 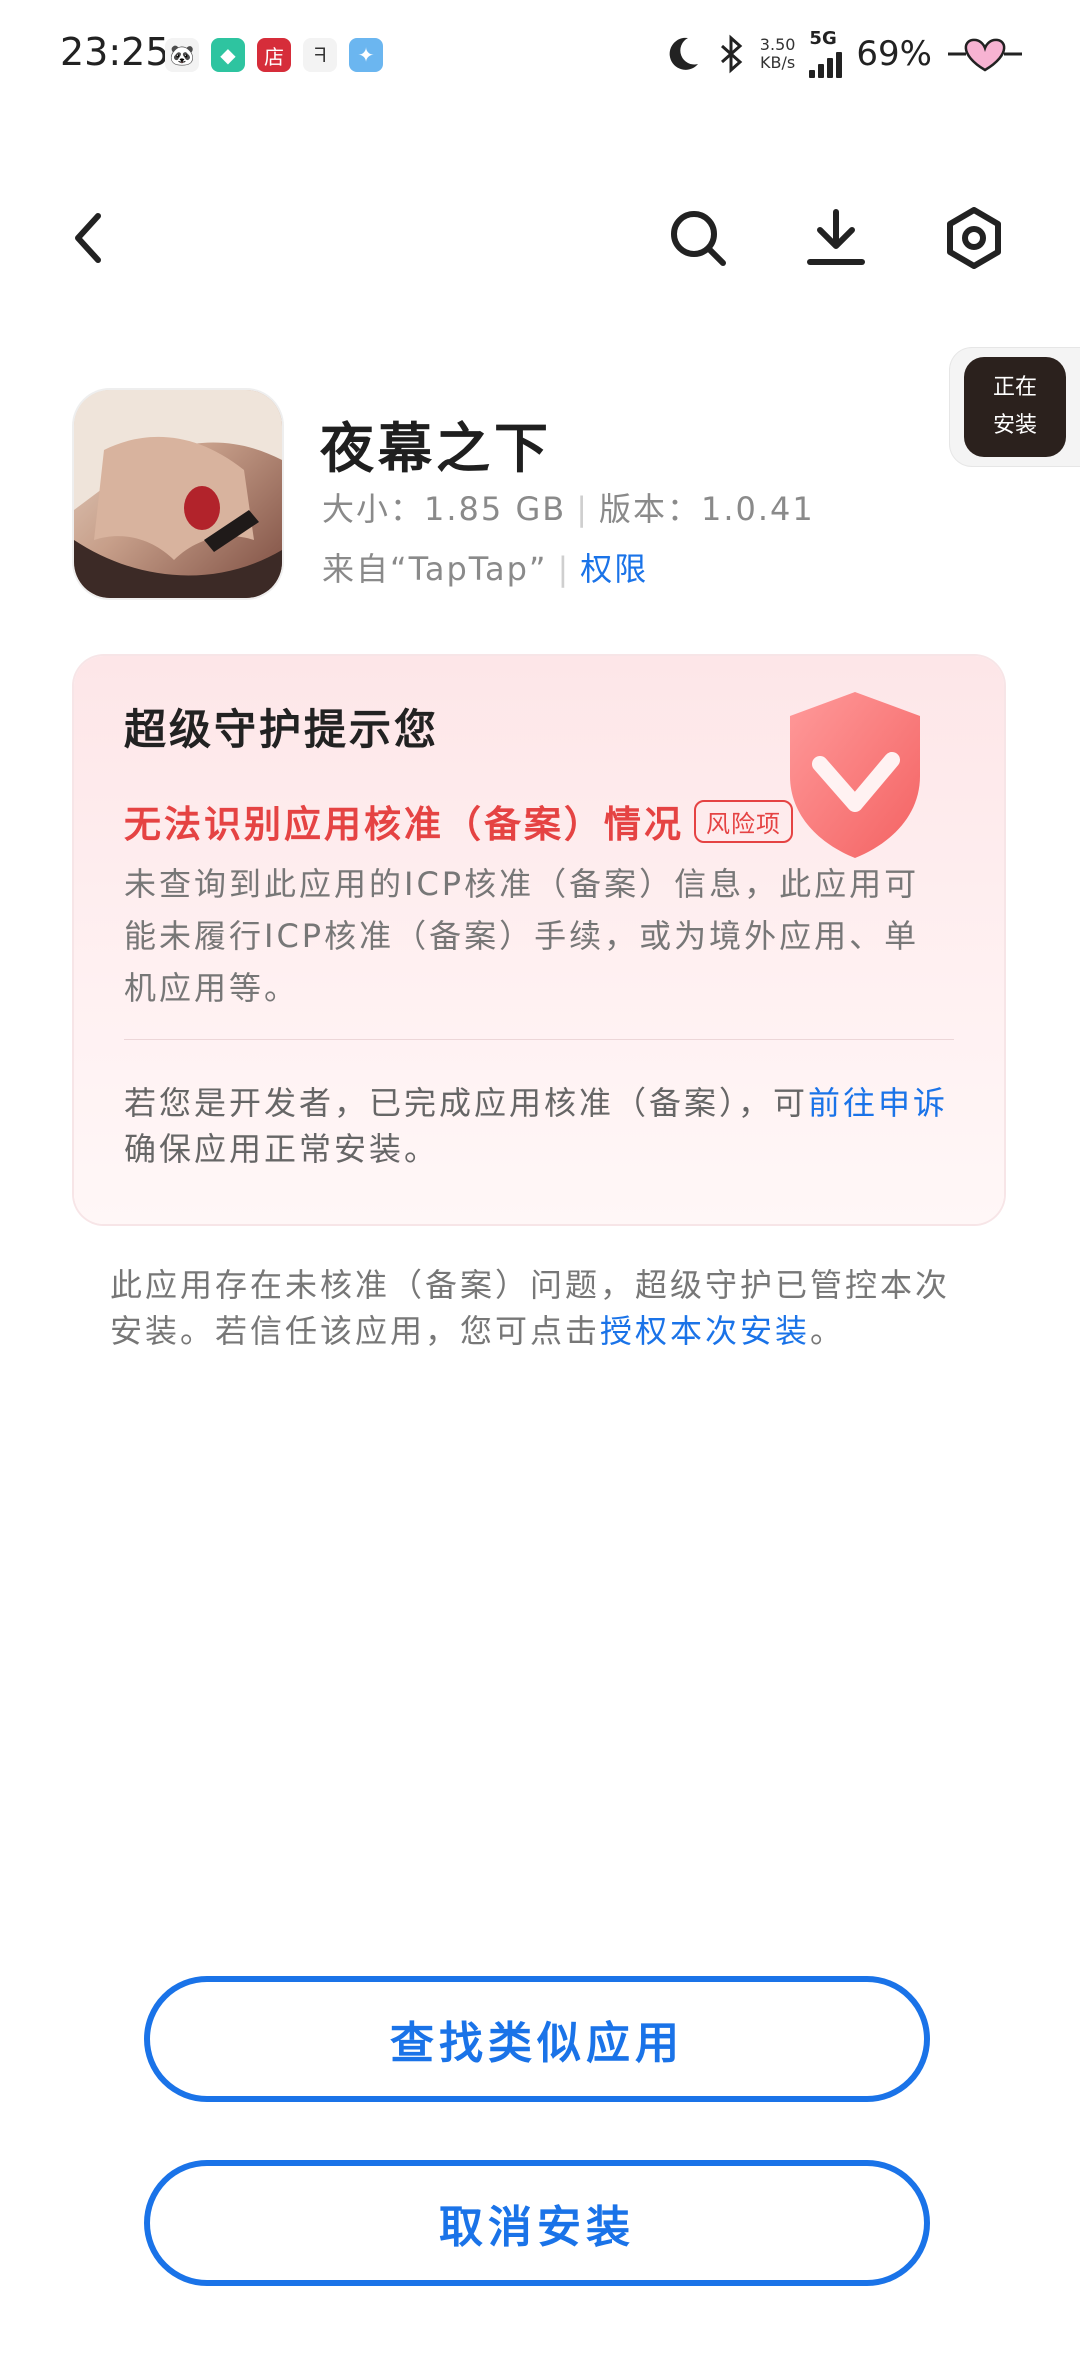 What do you see at coordinates (757, 509) in the screenshot?
I see `version-value: 1.0.41` at bounding box center [757, 509].